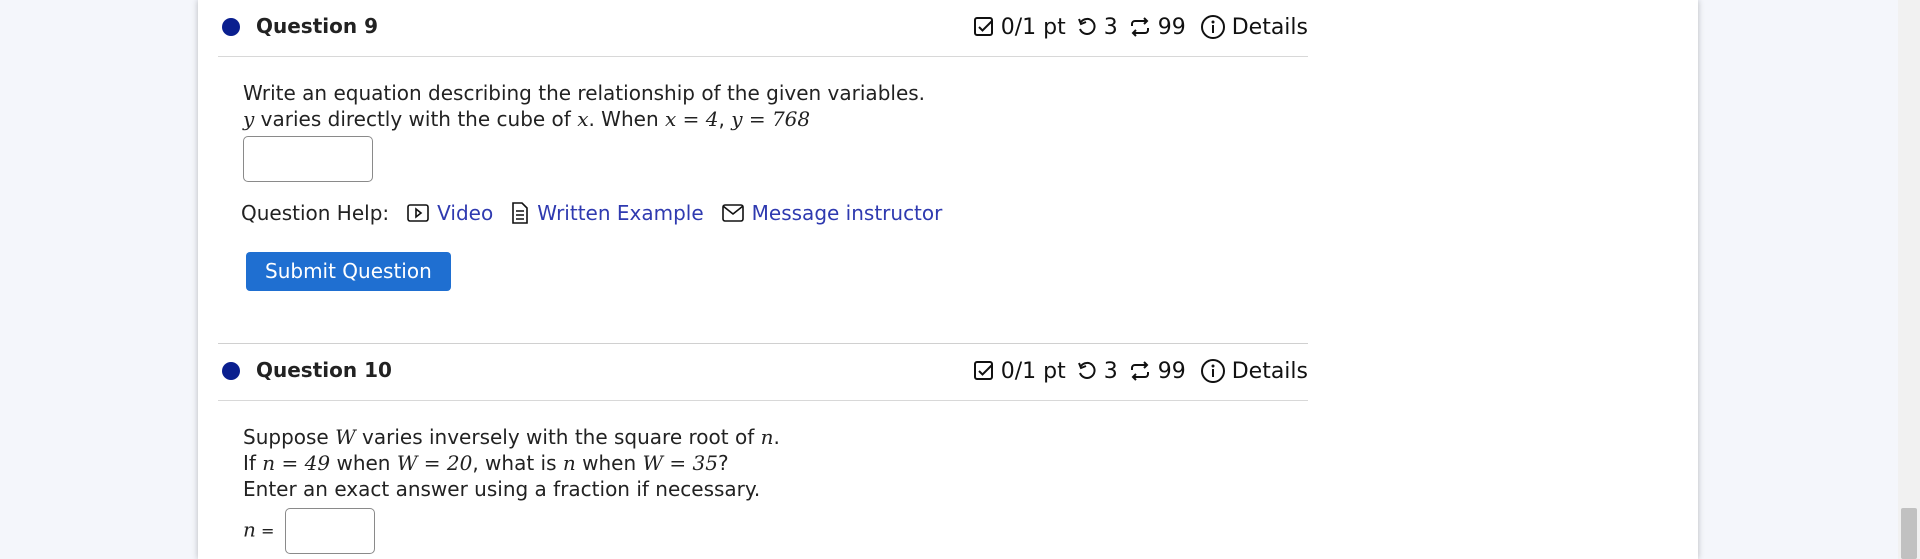 The height and width of the screenshot is (559, 1920). I want to click on text-fragment: Suppose, so click(289, 437).